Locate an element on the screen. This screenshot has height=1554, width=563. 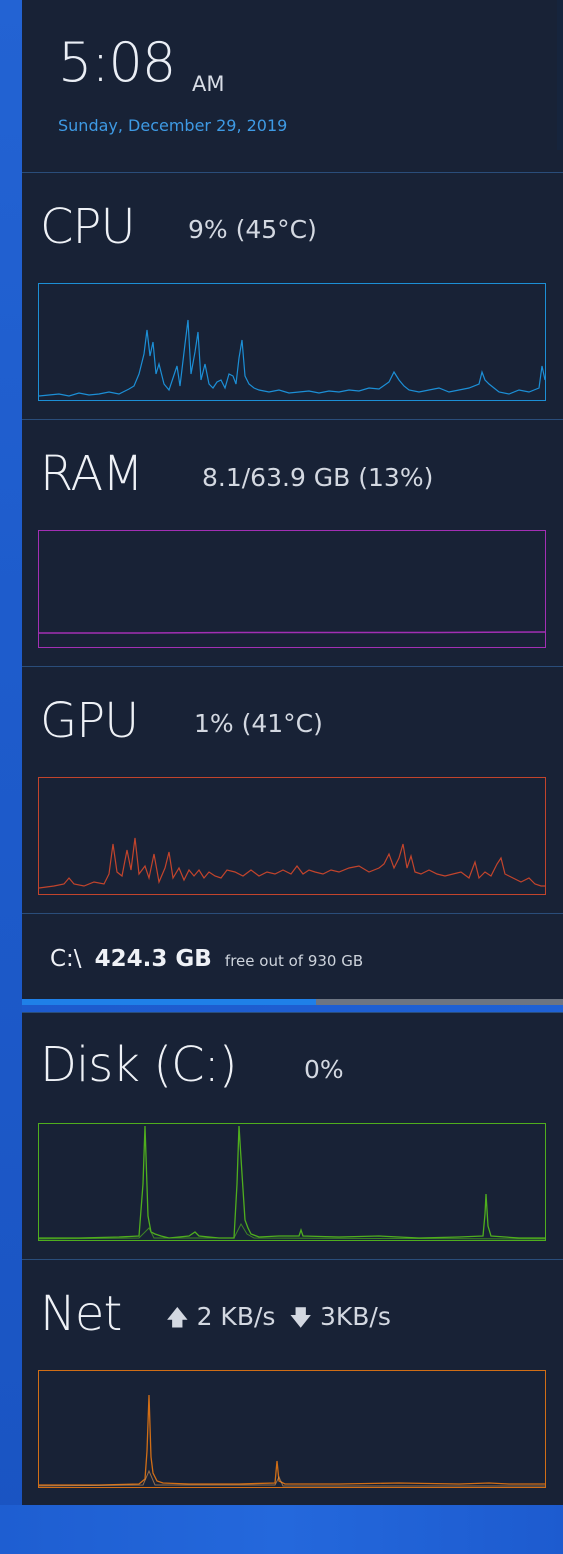
net-speeds: 🡅 2 KB/s 🡇 3KB/s is located at coordinates (278, 1317).